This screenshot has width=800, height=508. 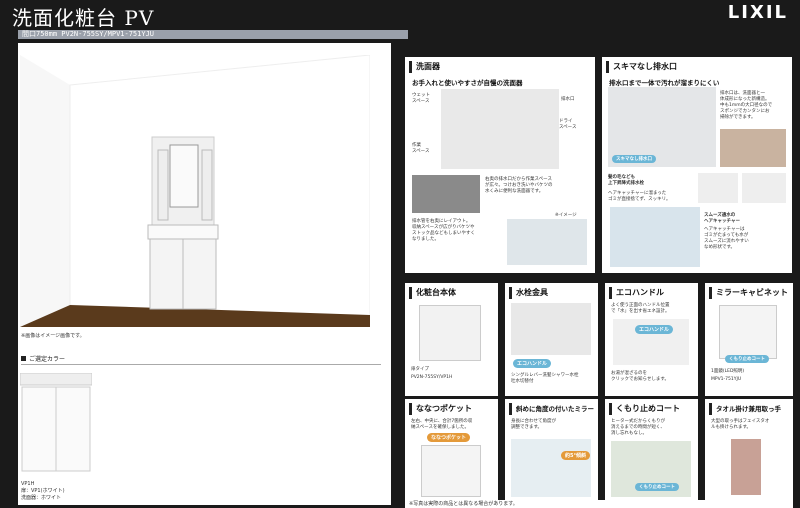 What do you see at coordinates (757, 12) in the screenshot?
I see `lixil-logo: LIXIL` at bounding box center [757, 12].